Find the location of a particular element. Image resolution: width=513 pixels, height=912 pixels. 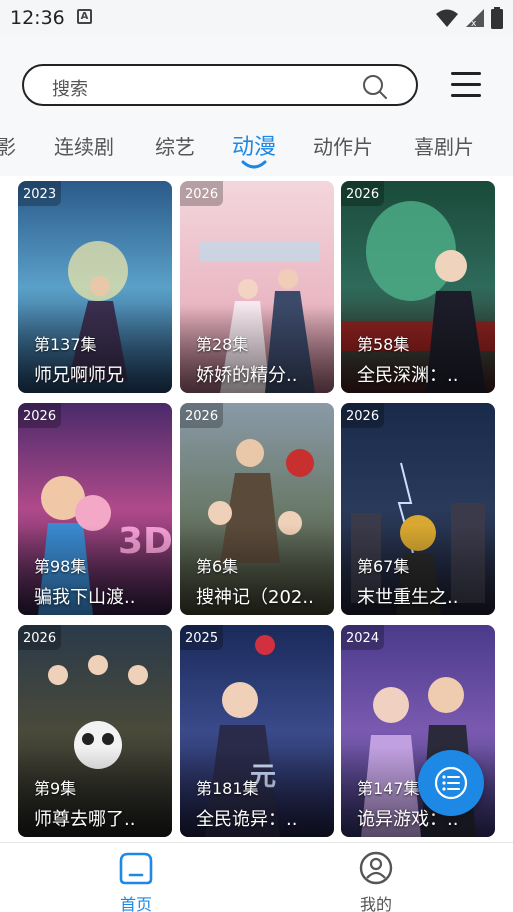

video-title: 娇娇的精分.. is located at coordinates (247, 375).